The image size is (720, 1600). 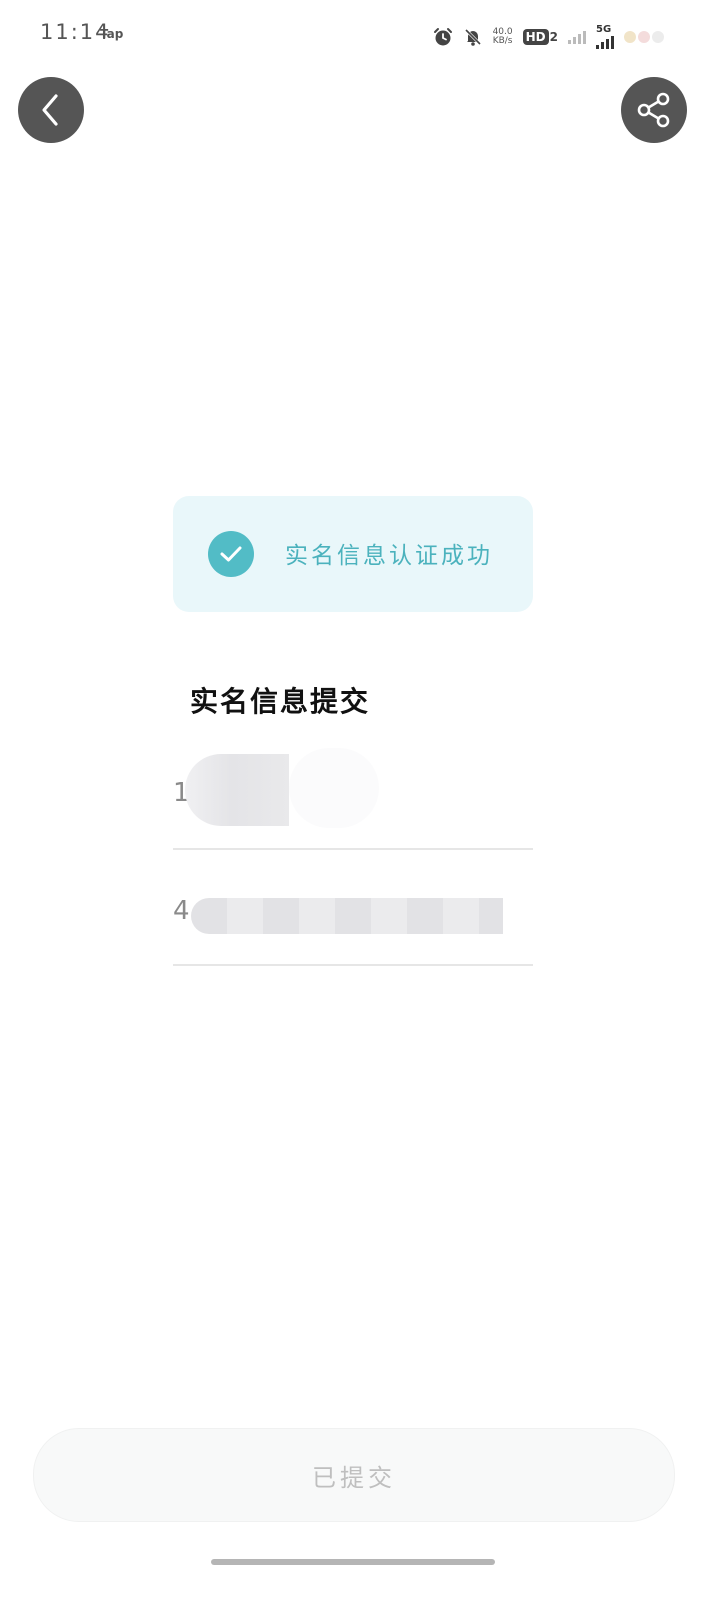 What do you see at coordinates (604, 29) in the screenshot?
I see `network-type: 5G` at bounding box center [604, 29].